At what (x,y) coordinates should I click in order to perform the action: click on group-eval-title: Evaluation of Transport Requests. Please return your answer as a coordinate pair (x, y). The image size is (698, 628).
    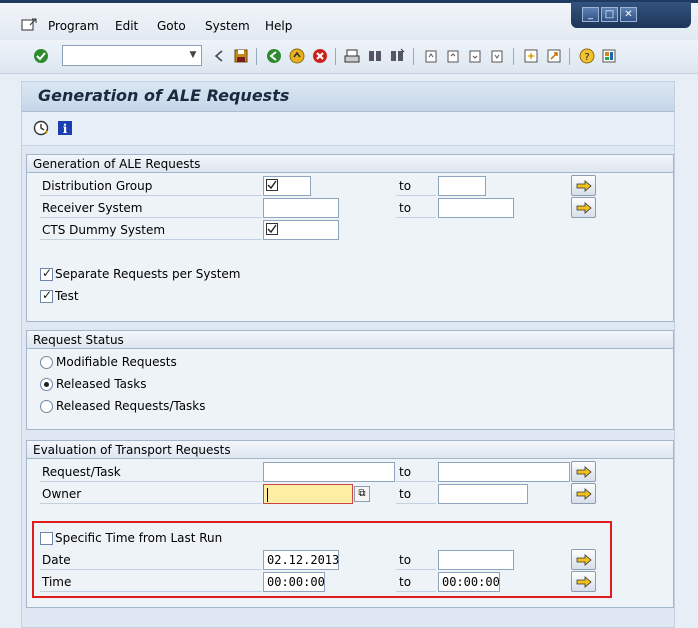
    Looking at the image, I should click on (132, 450).